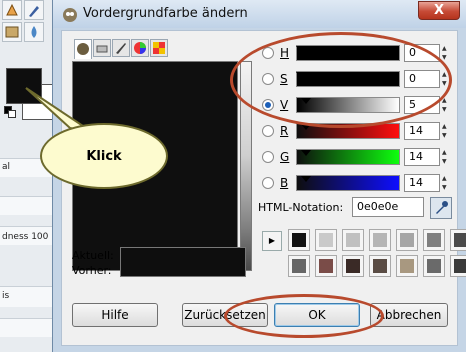 The width and height of the screenshot is (466, 352). I want to click on close-icon: X, so click(439, 10).